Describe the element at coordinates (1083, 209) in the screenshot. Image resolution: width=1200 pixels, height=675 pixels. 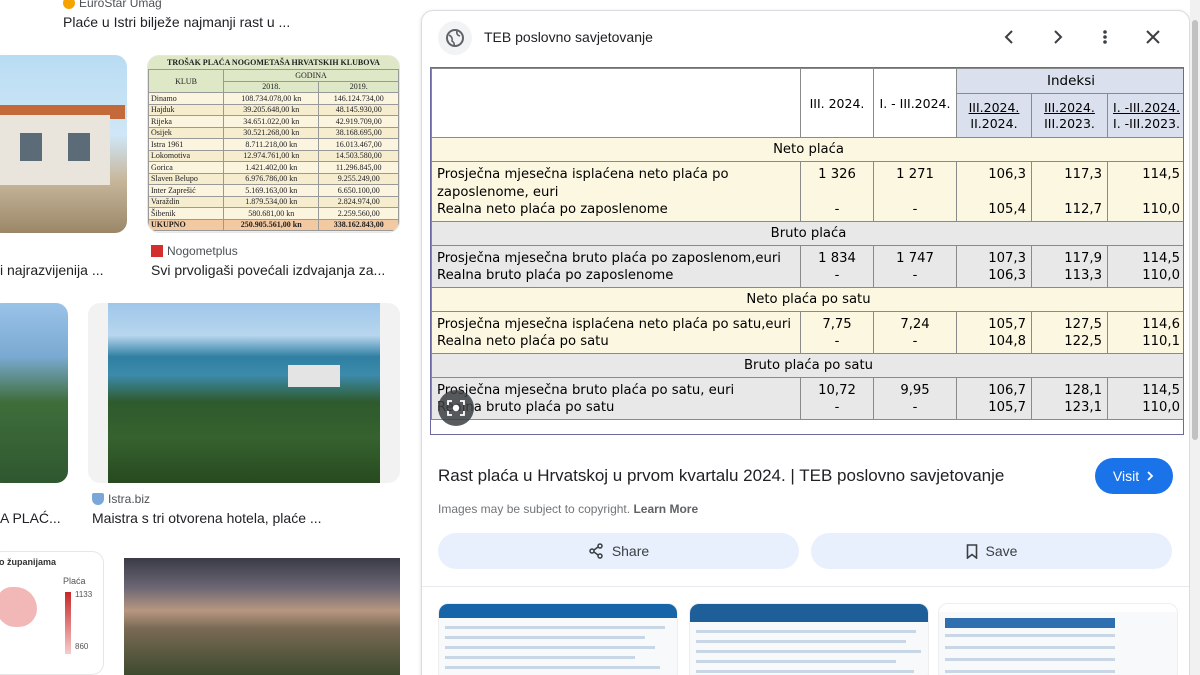
I see `row-value: 112,7` at that location.